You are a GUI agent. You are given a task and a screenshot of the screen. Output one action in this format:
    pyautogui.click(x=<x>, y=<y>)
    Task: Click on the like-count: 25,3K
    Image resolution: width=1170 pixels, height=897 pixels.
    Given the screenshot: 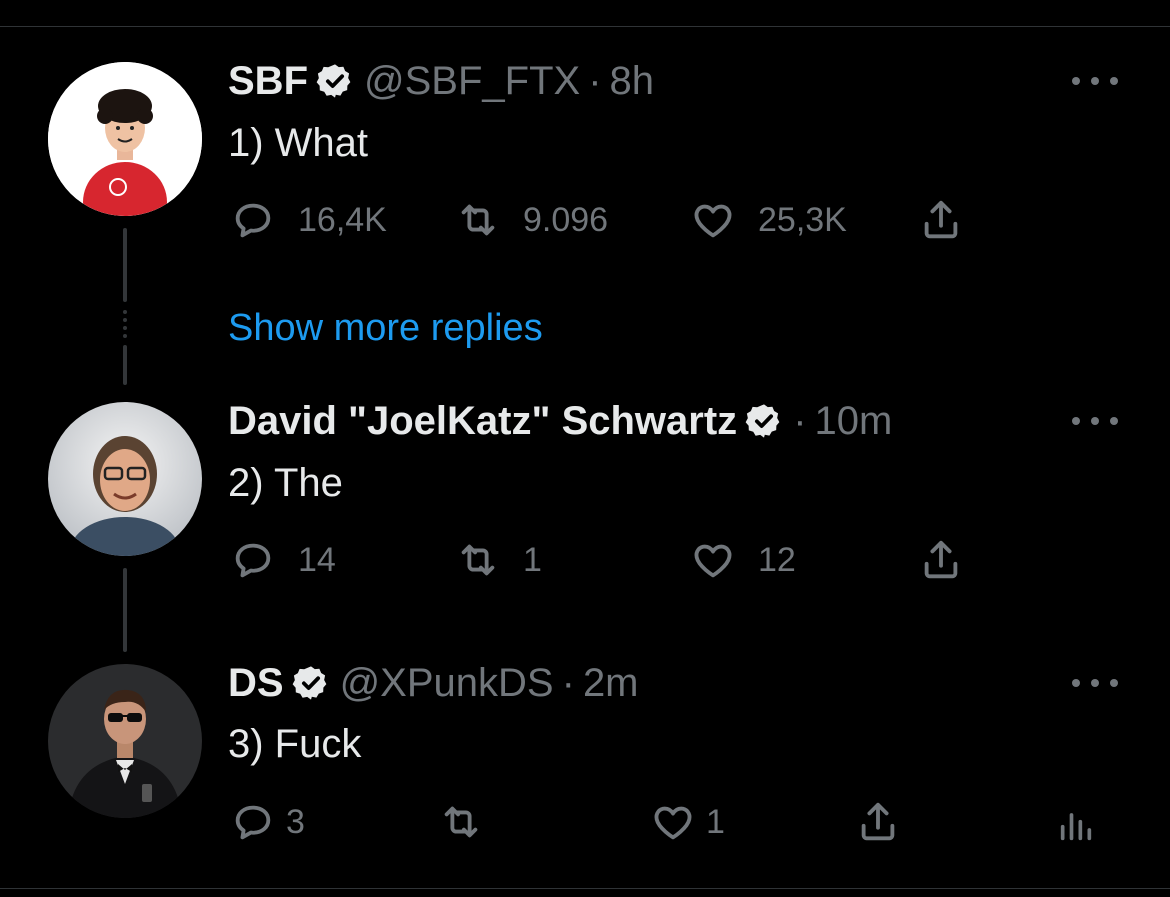 What is the action you would take?
    pyautogui.click(x=802, y=219)
    